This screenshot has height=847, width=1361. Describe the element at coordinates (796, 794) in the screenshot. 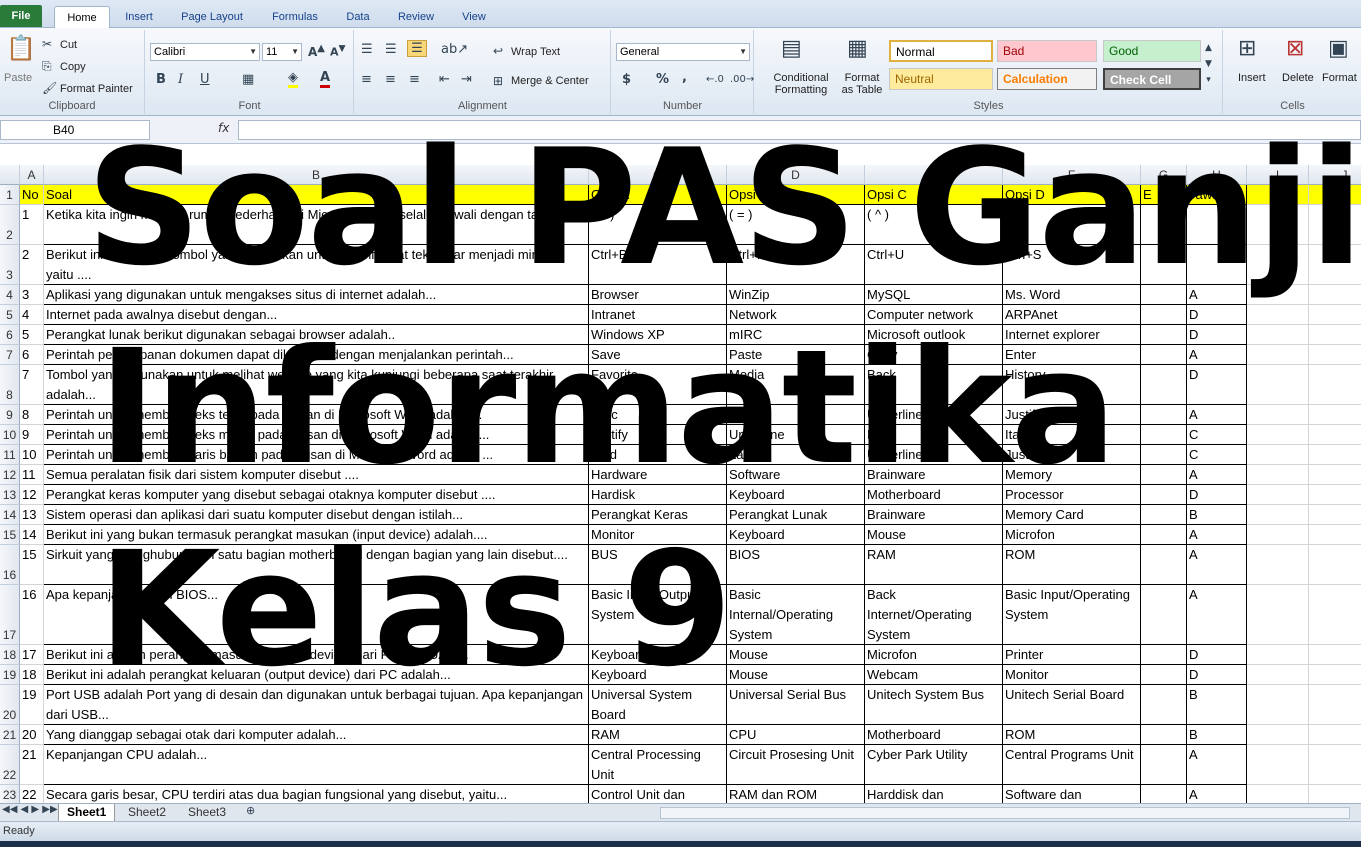

I see `cell: RAM dan ROM` at that location.